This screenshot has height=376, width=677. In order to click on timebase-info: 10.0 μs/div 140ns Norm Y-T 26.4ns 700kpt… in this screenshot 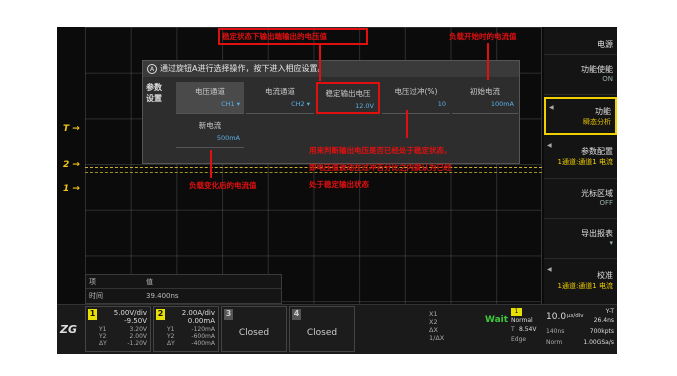, I will do `click(581, 329)`.